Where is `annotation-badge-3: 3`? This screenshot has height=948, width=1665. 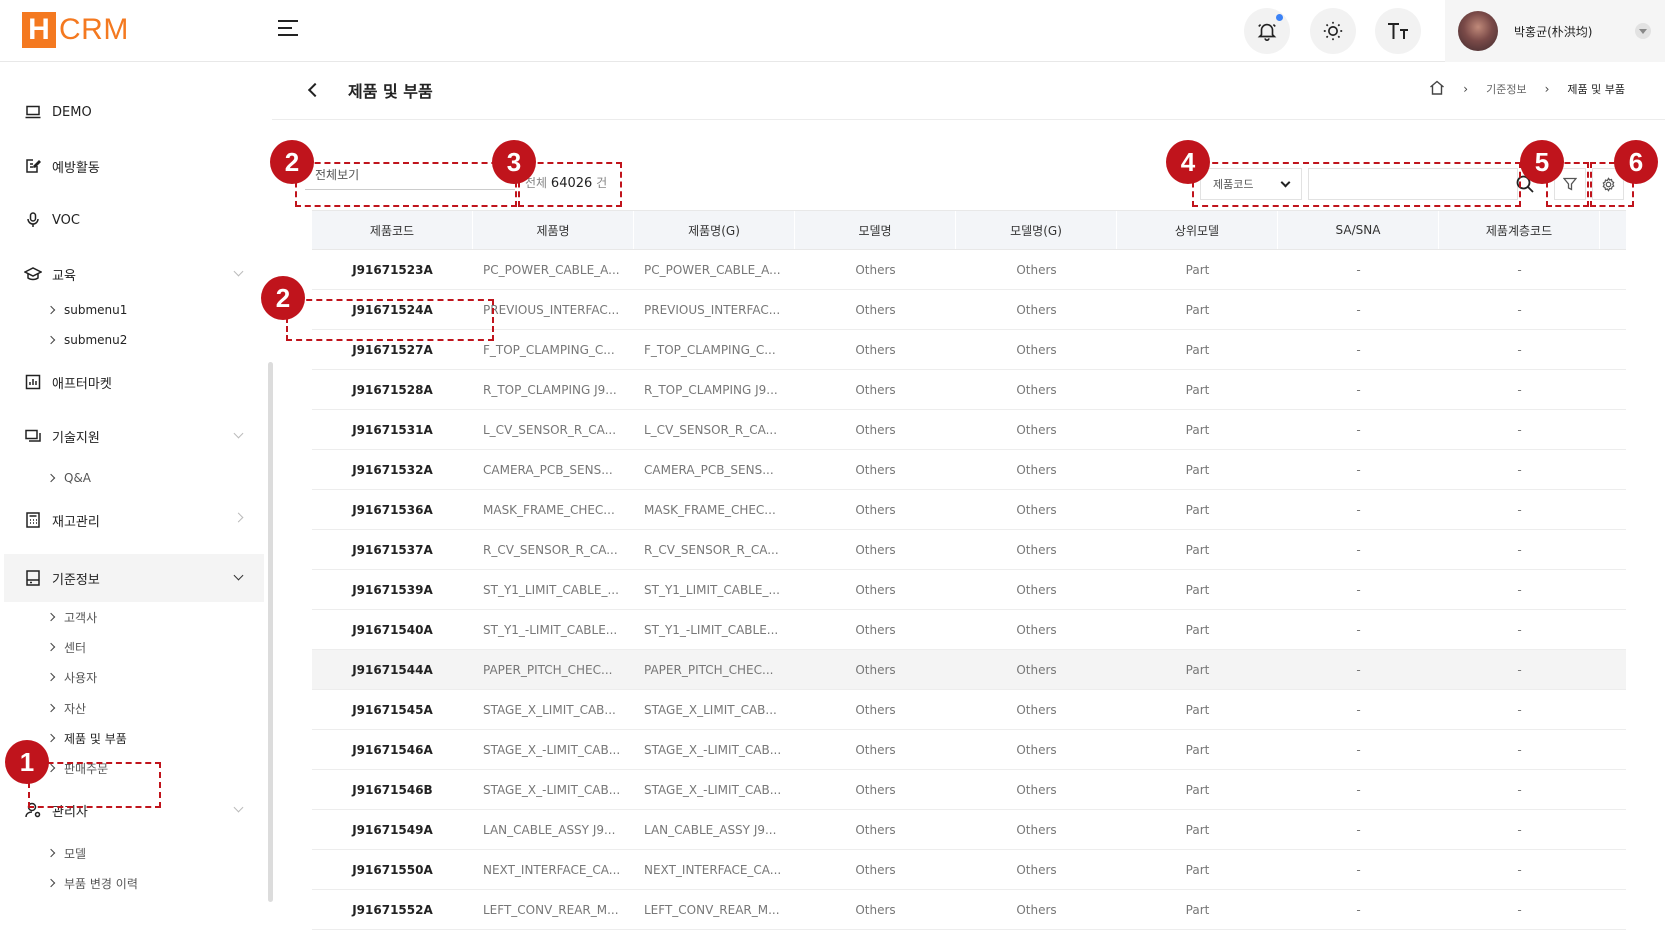 annotation-badge-3: 3 is located at coordinates (514, 162).